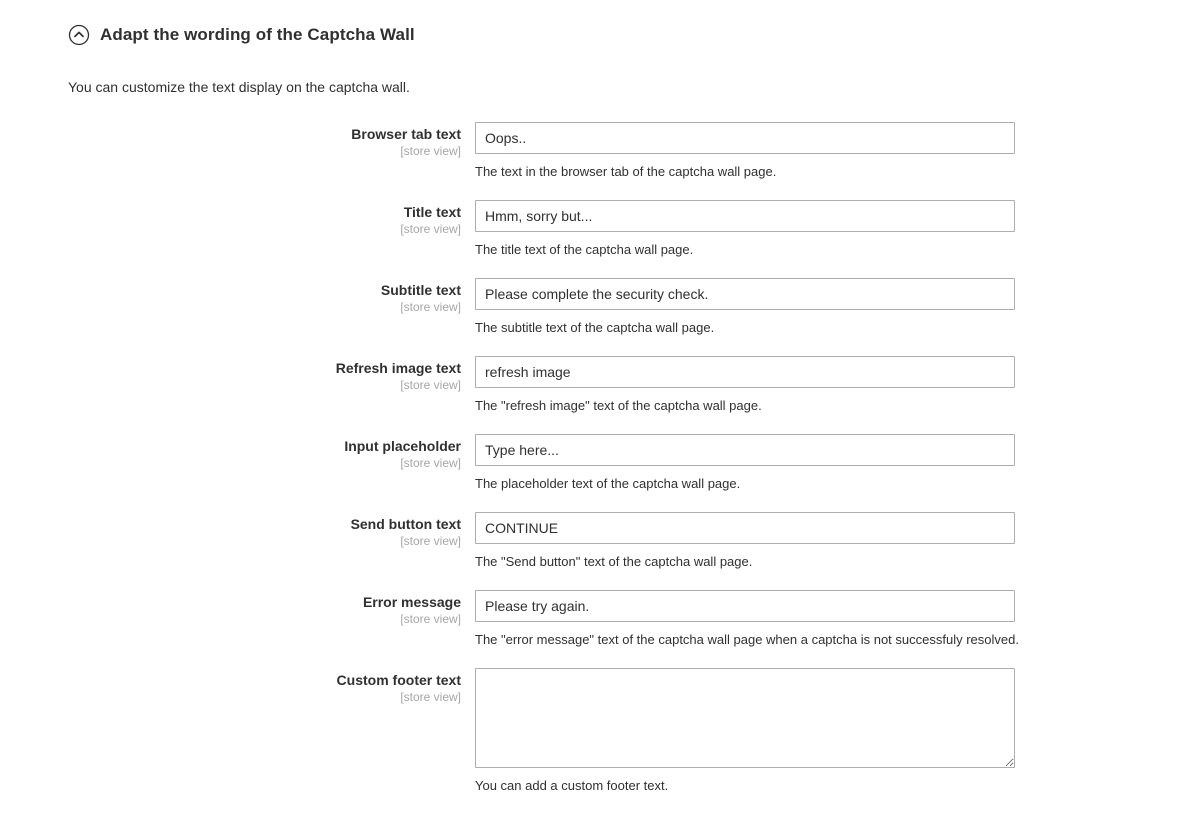 The image size is (1200, 826). Describe the element at coordinates (600, 25) in the screenshot. I see `section-header: Adapt the wording of the Captcha Wall` at that location.